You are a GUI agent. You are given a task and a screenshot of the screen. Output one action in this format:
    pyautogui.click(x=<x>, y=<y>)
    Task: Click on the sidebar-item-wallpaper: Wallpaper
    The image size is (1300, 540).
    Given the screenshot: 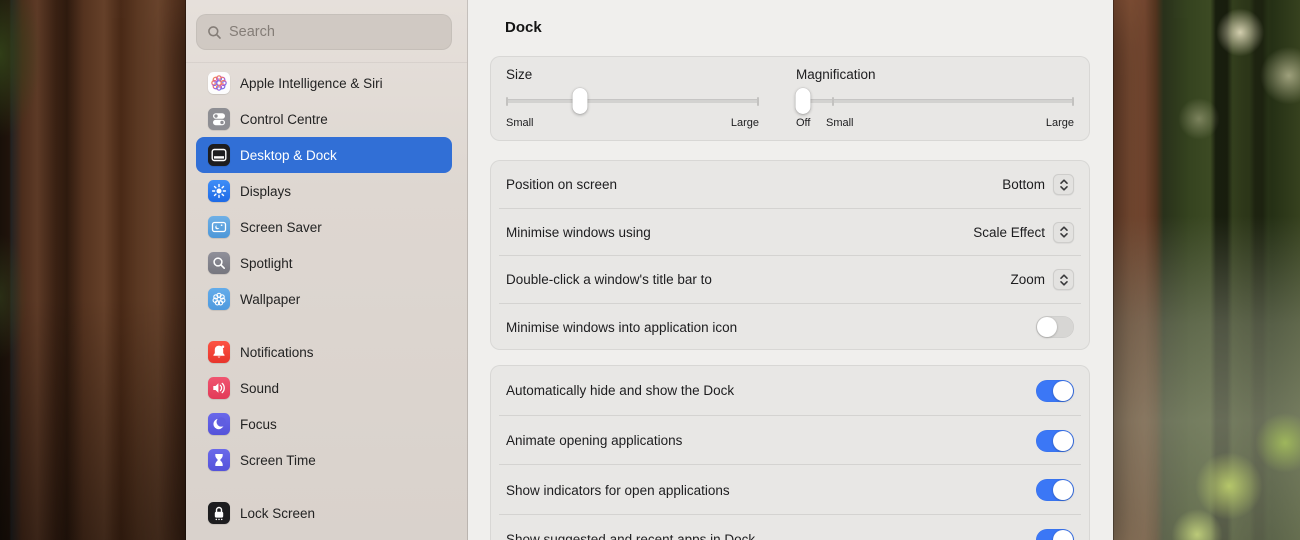 What is the action you would take?
    pyautogui.click(x=324, y=299)
    